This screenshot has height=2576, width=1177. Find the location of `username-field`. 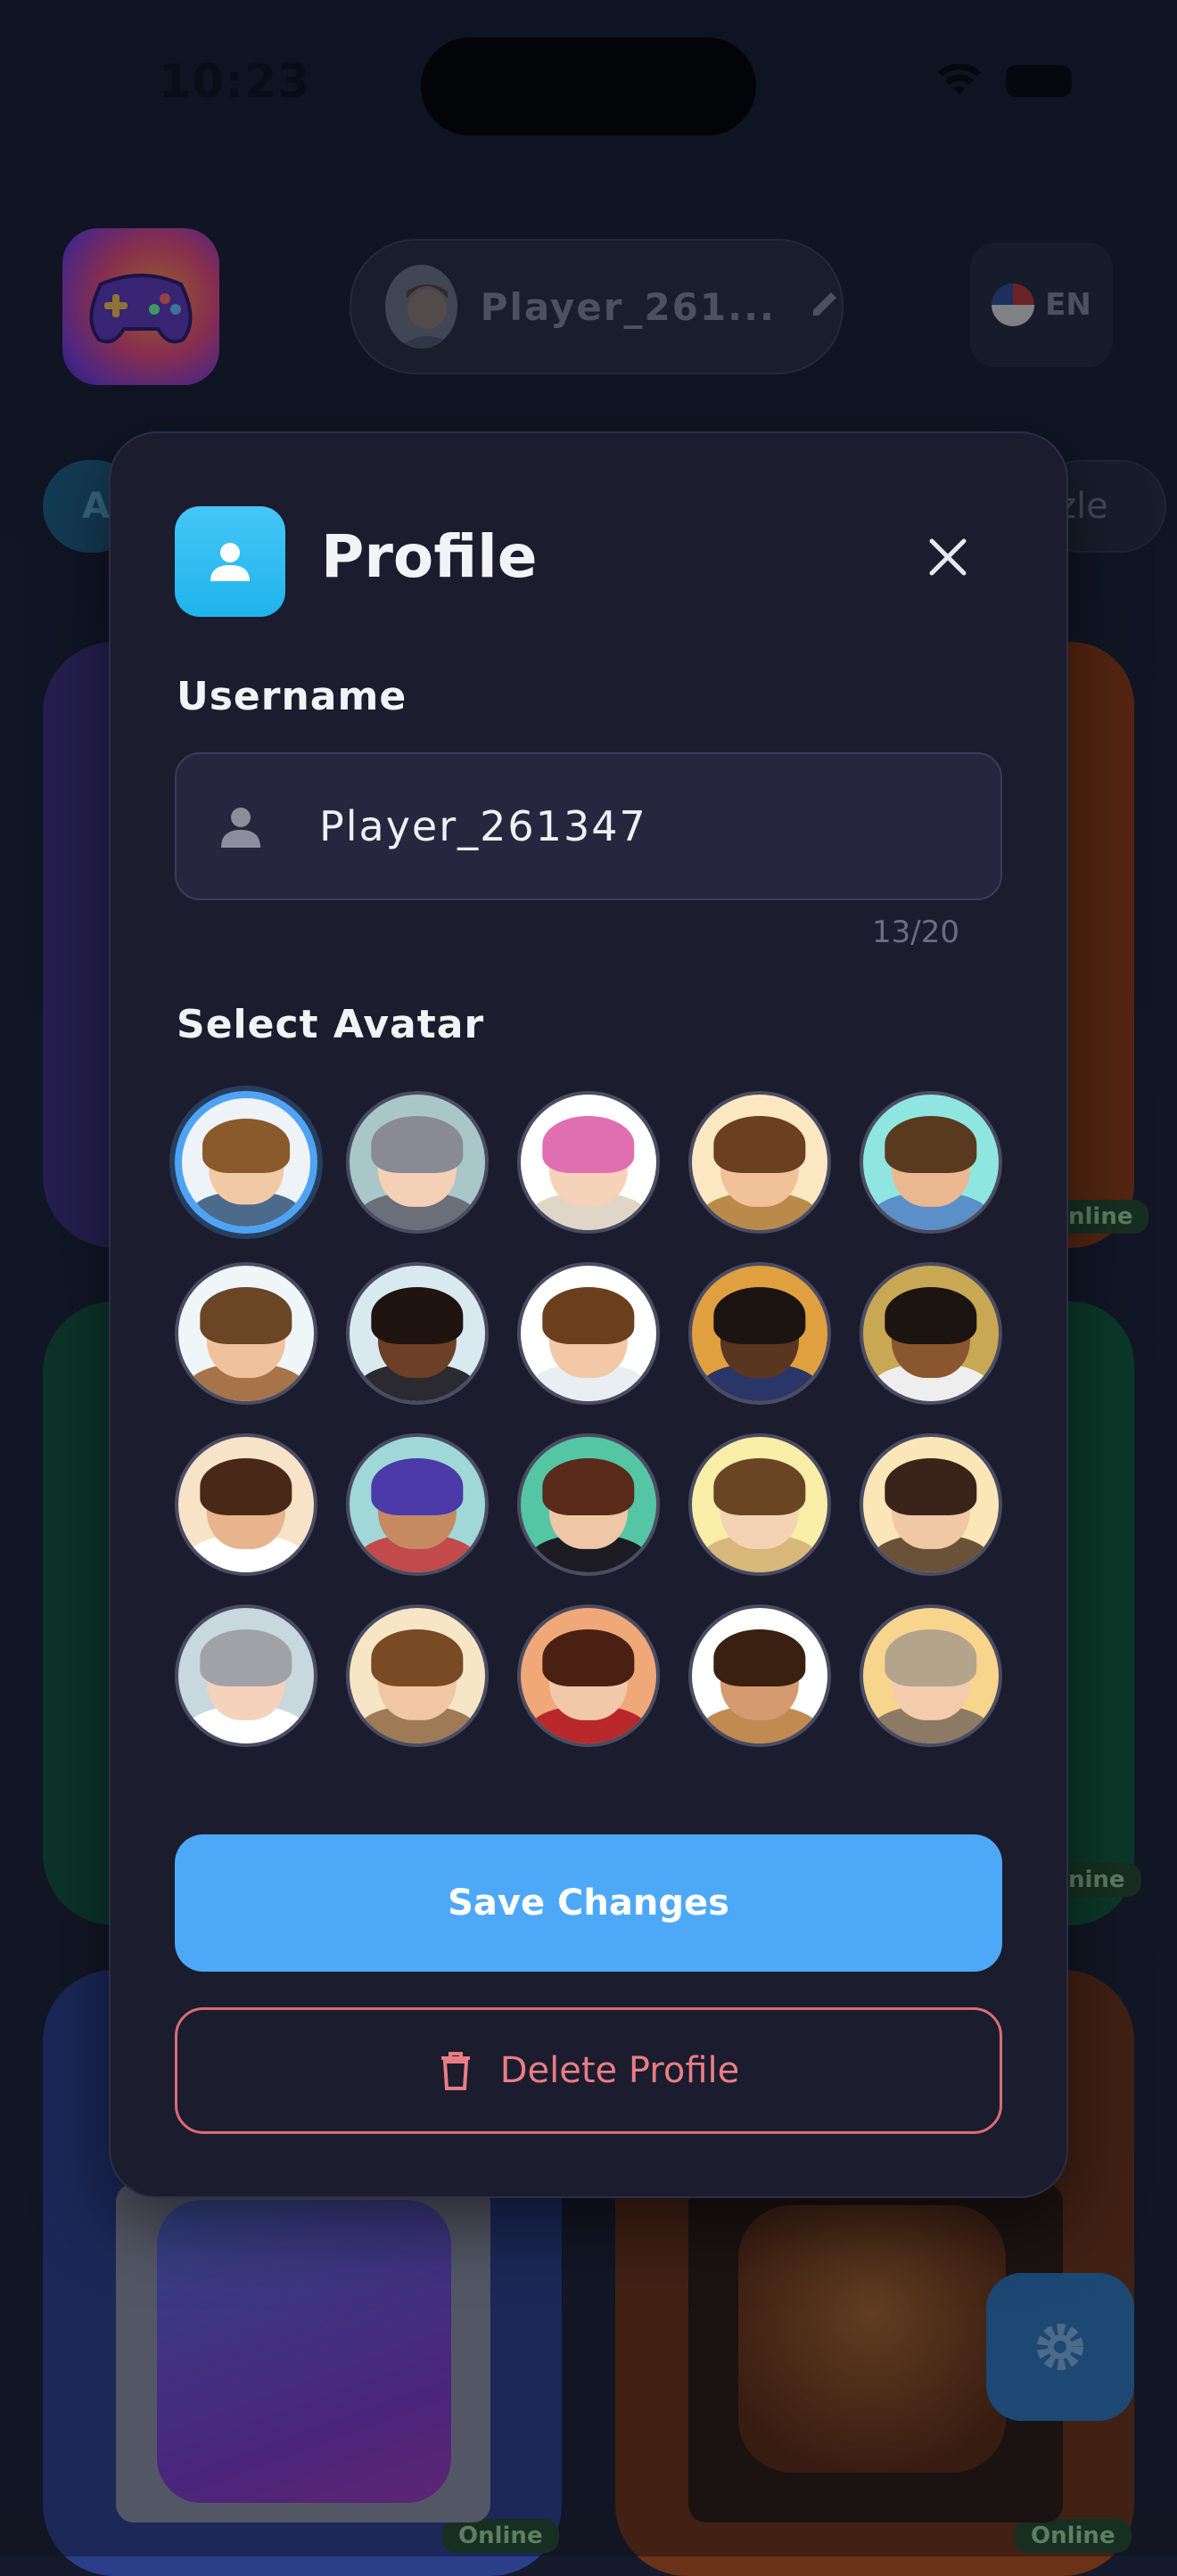

username-field is located at coordinates (588, 826).